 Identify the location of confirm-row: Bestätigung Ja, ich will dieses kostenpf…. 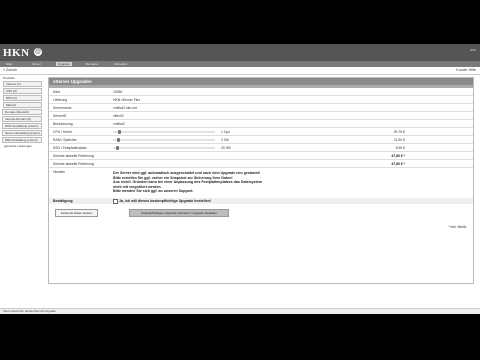
(261, 201).